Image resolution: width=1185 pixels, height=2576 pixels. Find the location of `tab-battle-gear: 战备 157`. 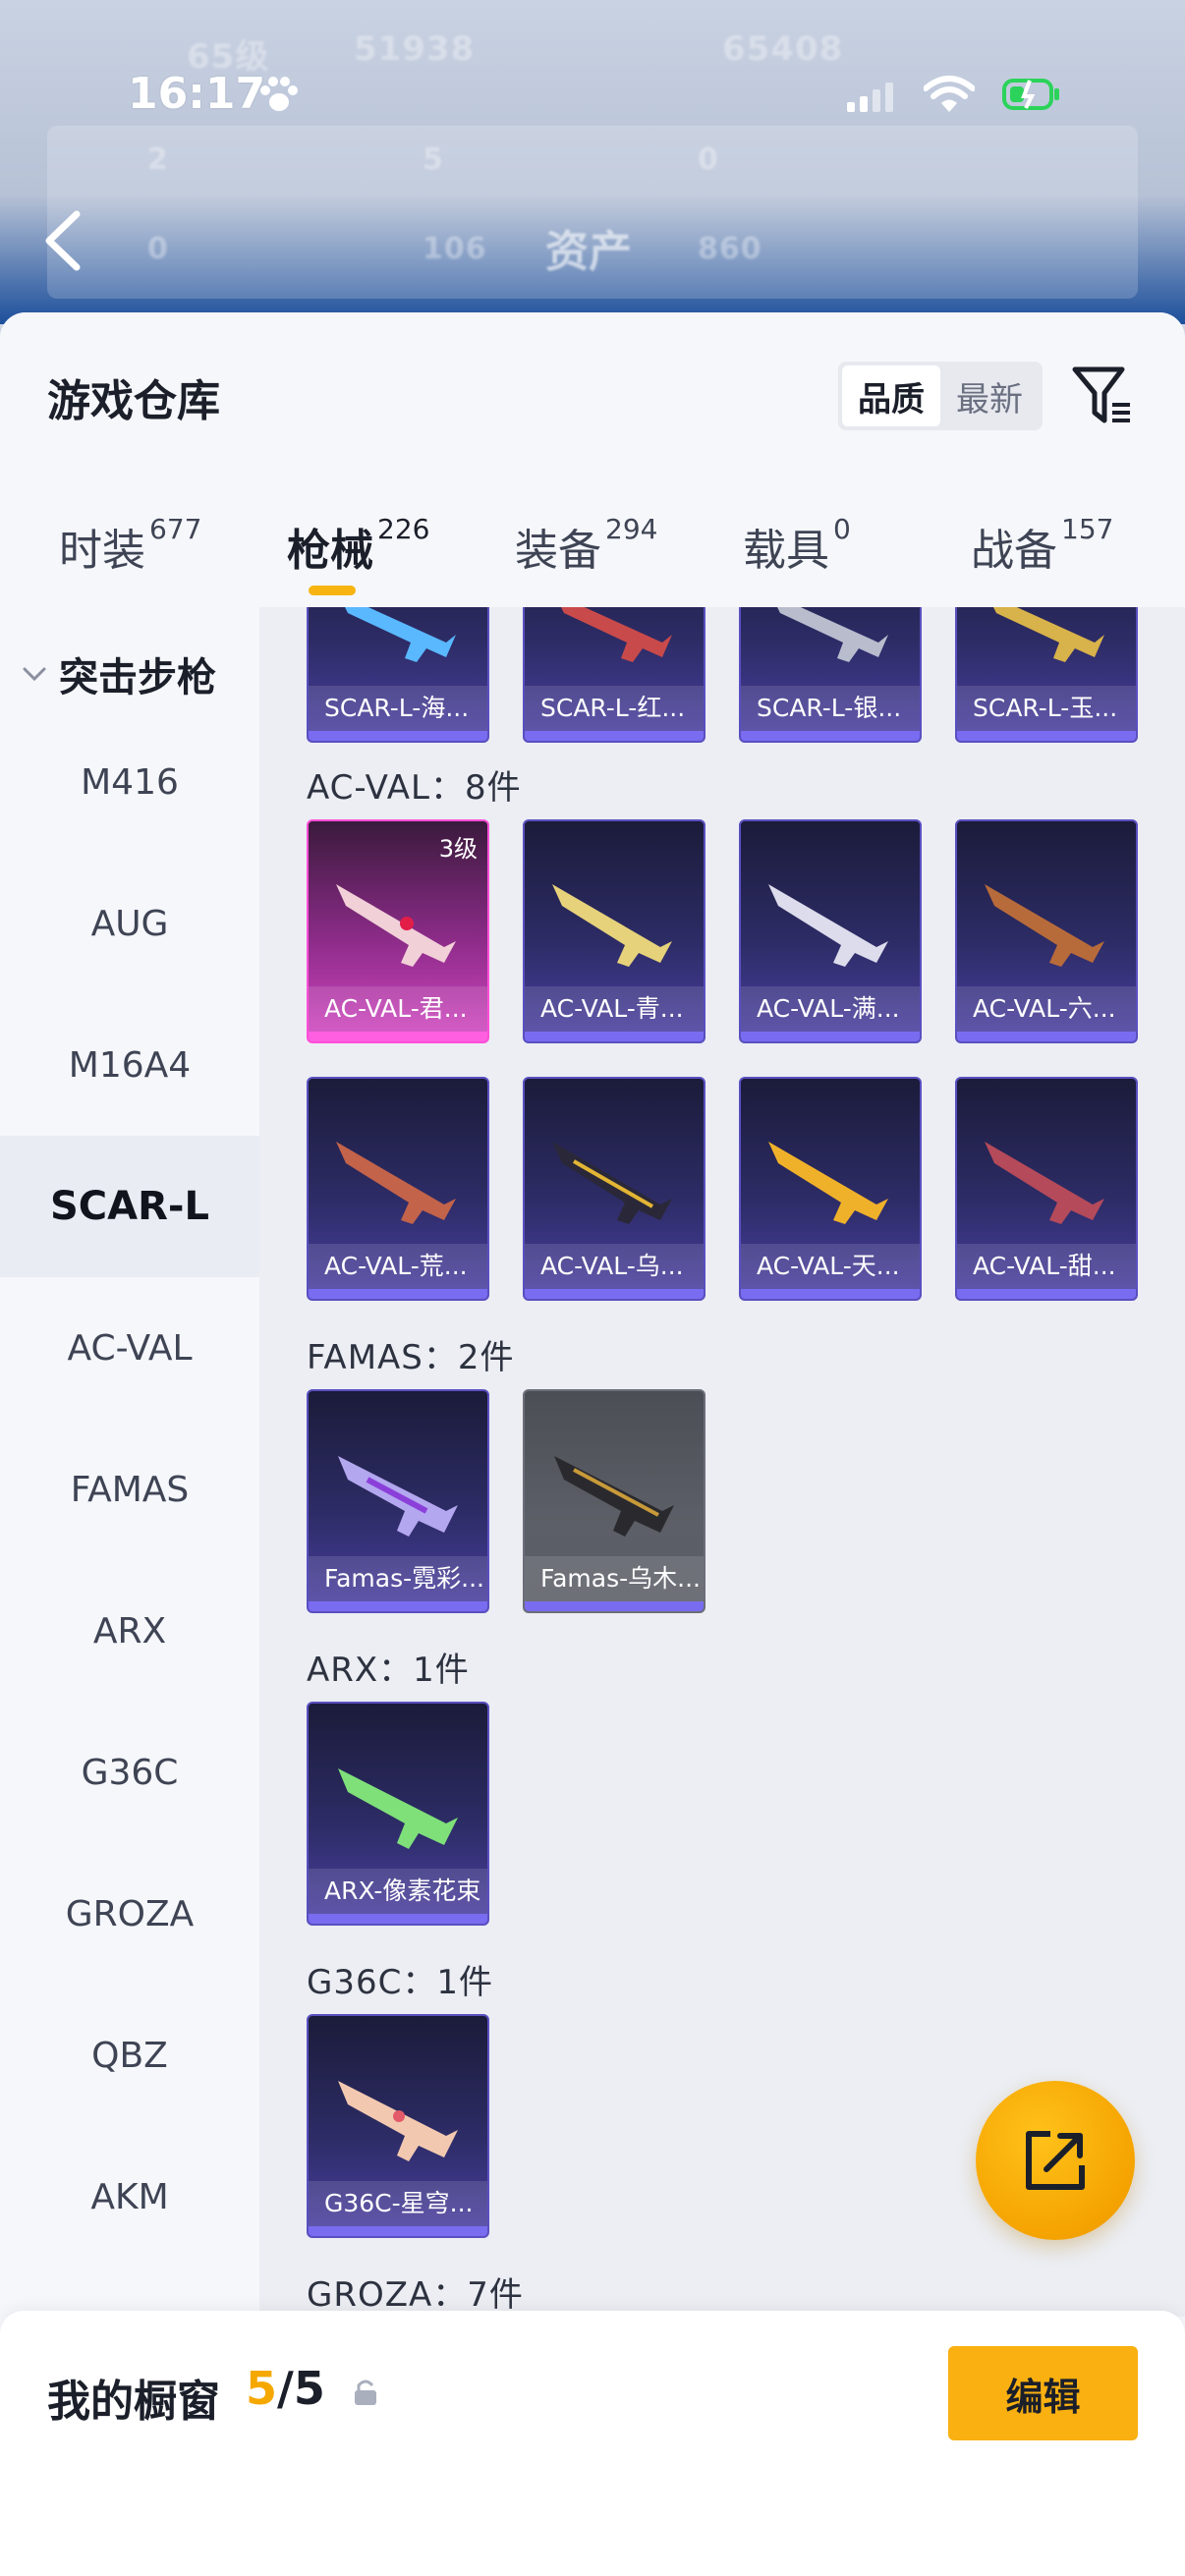

tab-battle-gear: 战备 157 is located at coordinates (1042, 553).